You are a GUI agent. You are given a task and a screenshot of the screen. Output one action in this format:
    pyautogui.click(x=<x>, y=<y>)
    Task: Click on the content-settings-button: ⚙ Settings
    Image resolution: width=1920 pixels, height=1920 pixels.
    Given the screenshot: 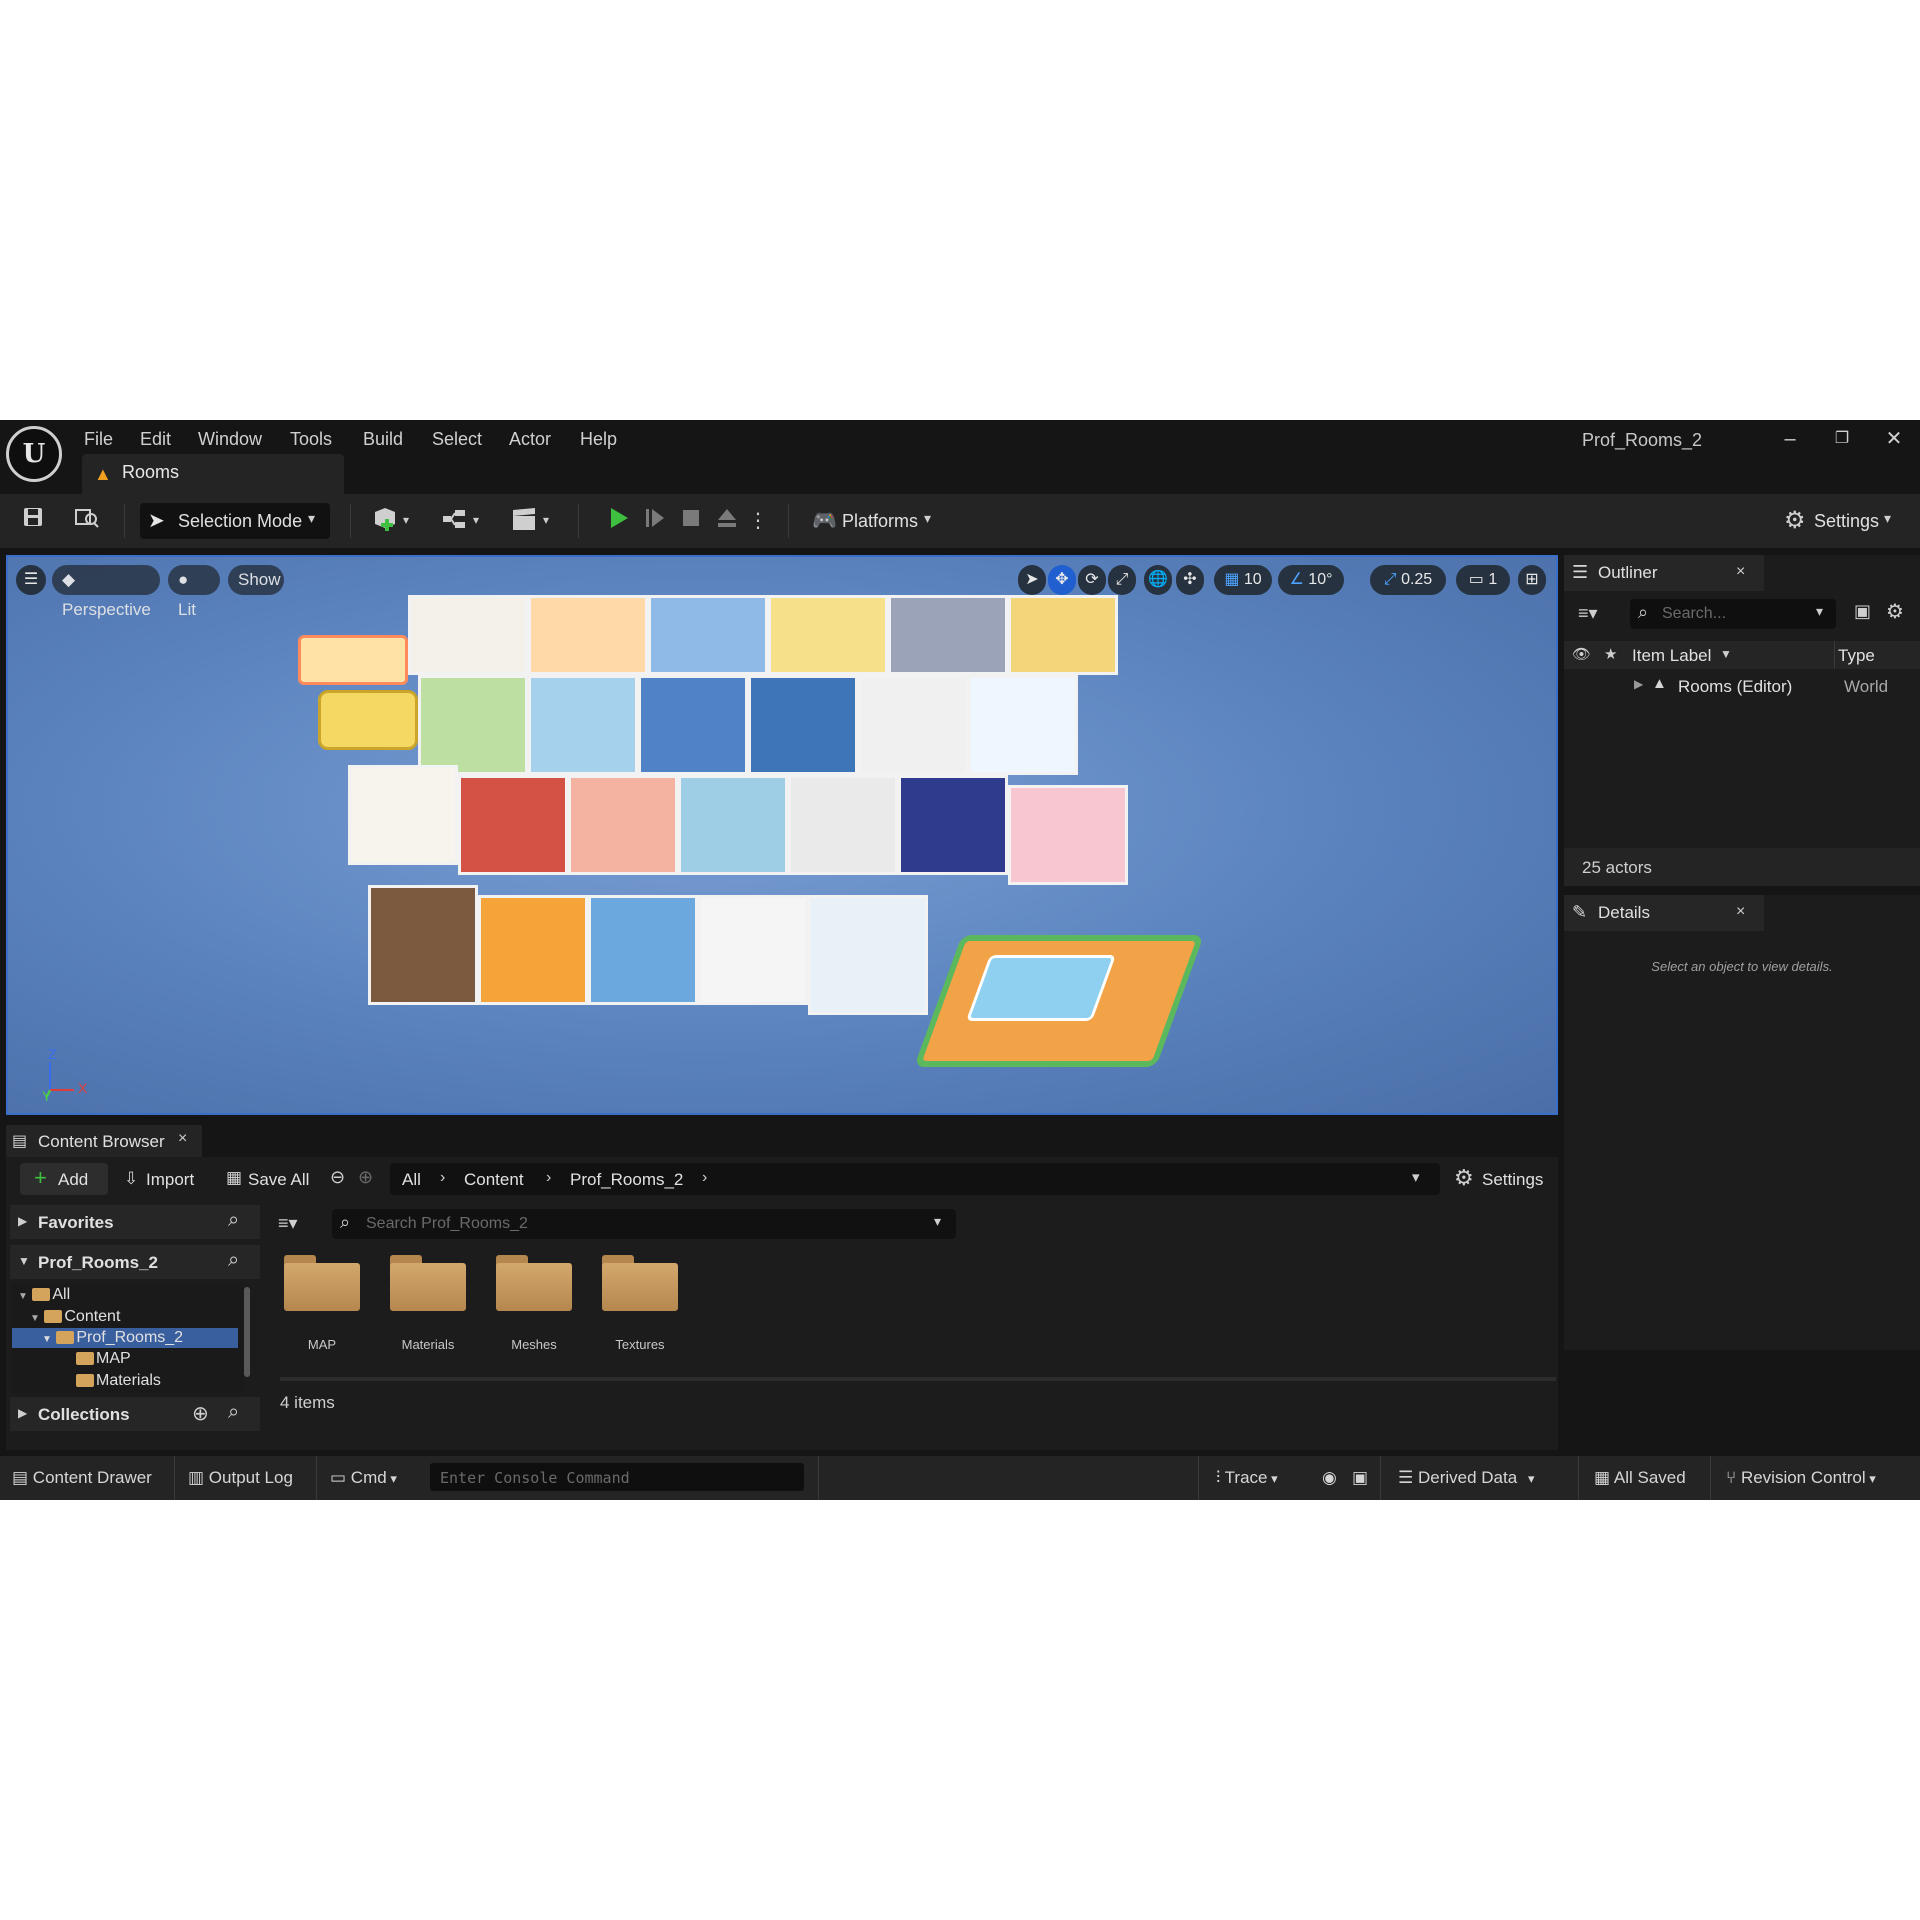 What is the action you would take?
    pyautogui.click(x=1502, y=1179)
    